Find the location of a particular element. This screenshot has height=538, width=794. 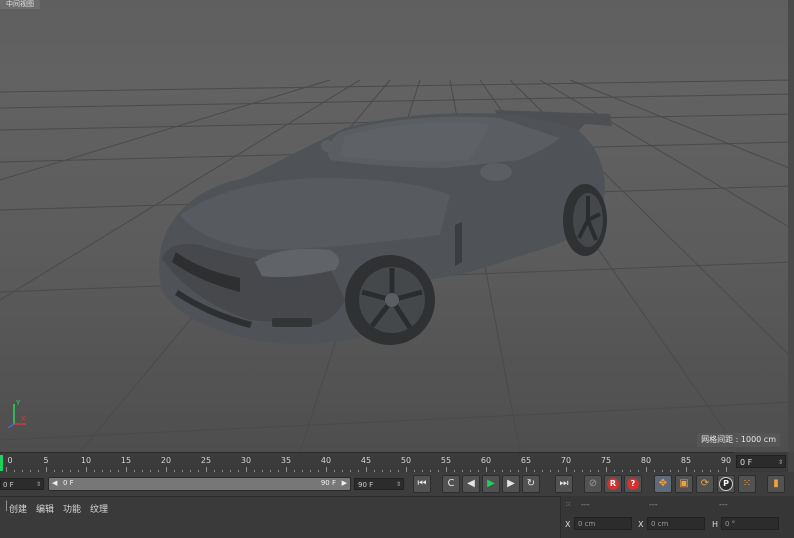

film-icon: ▮ is located at coordinates (776, 483).